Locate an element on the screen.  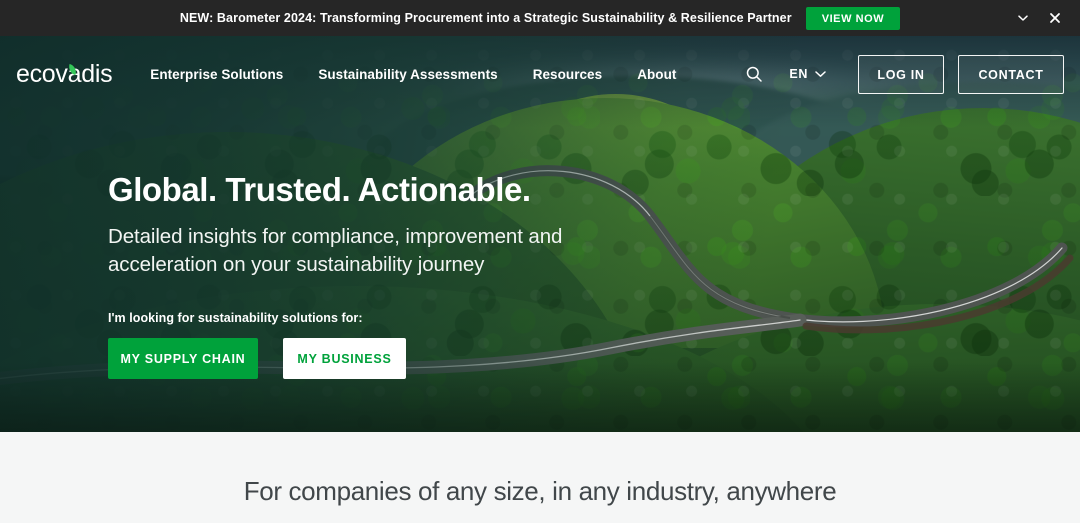
hero-title: Global. Trusted. Actionable. is located at coordinates (319, 189).